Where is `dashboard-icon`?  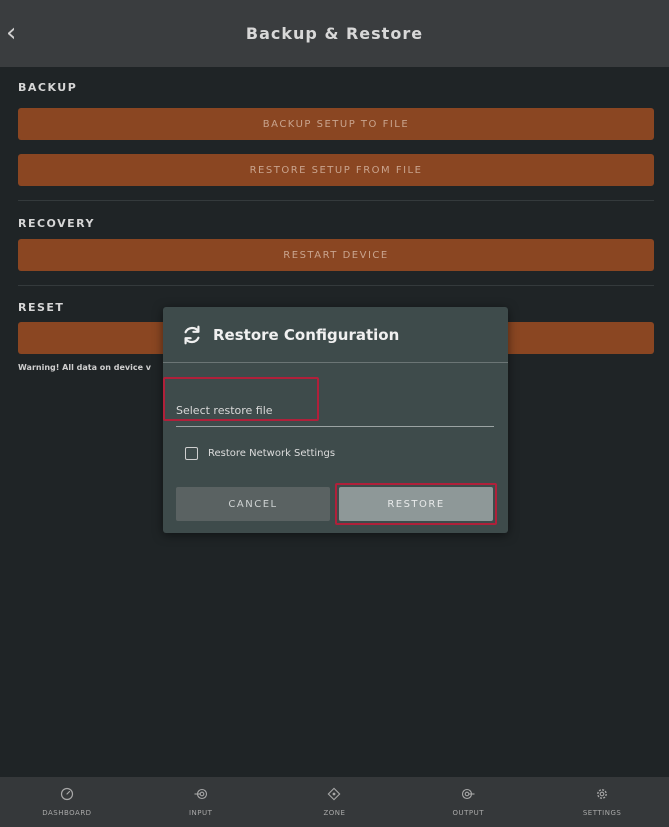
dashboard-icon is located at coordinates (66, 794).